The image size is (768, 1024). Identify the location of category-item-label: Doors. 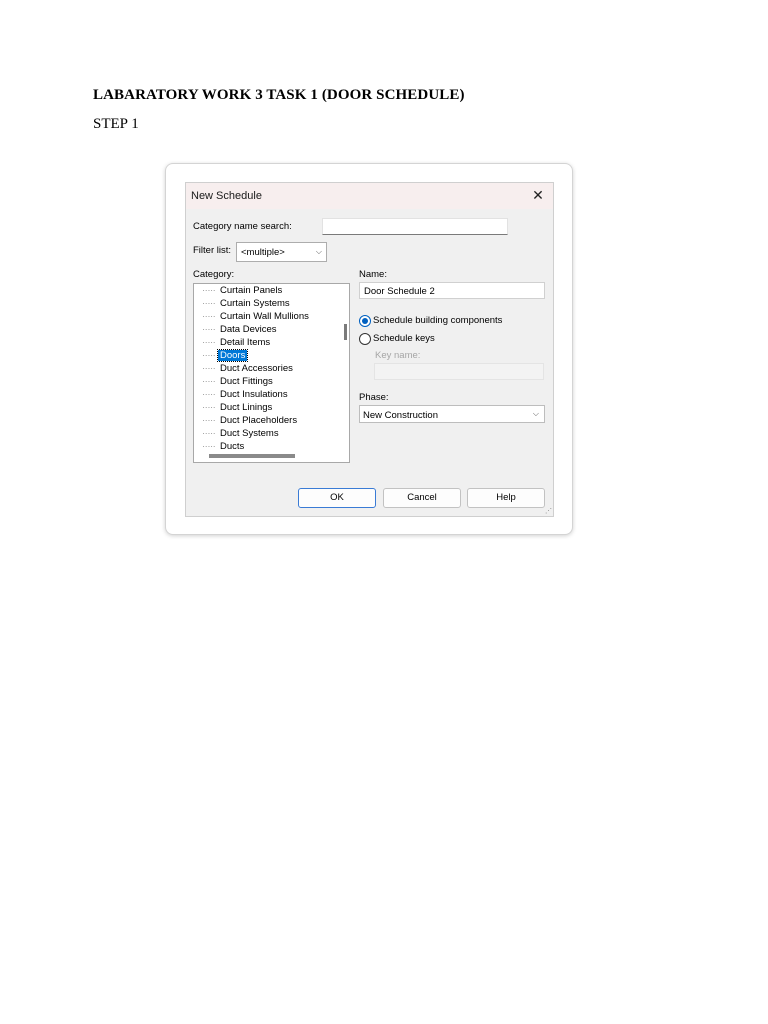
(232, 355).